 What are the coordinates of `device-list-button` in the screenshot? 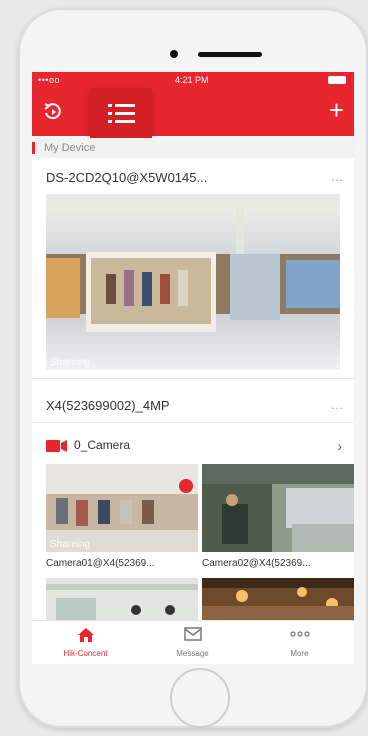 It's located at (121, 114).